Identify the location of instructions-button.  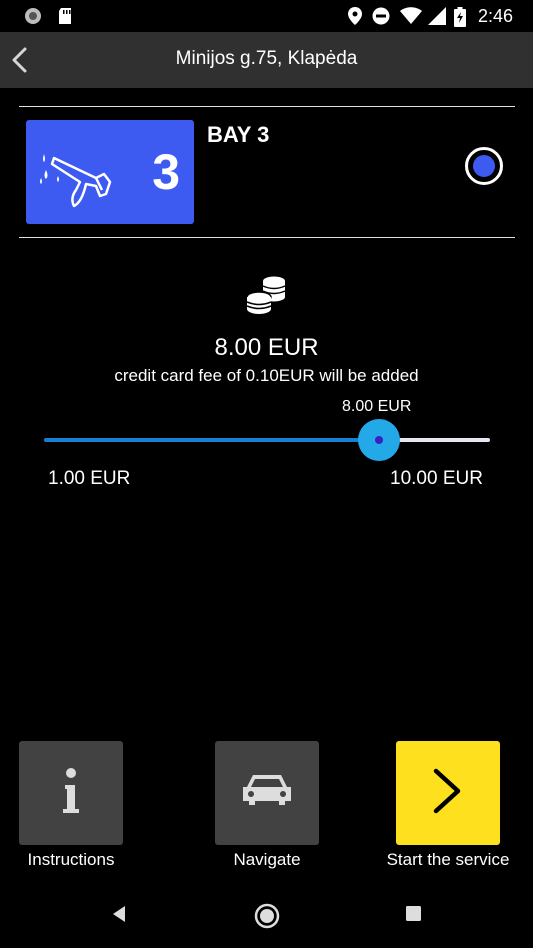
(71, 793).